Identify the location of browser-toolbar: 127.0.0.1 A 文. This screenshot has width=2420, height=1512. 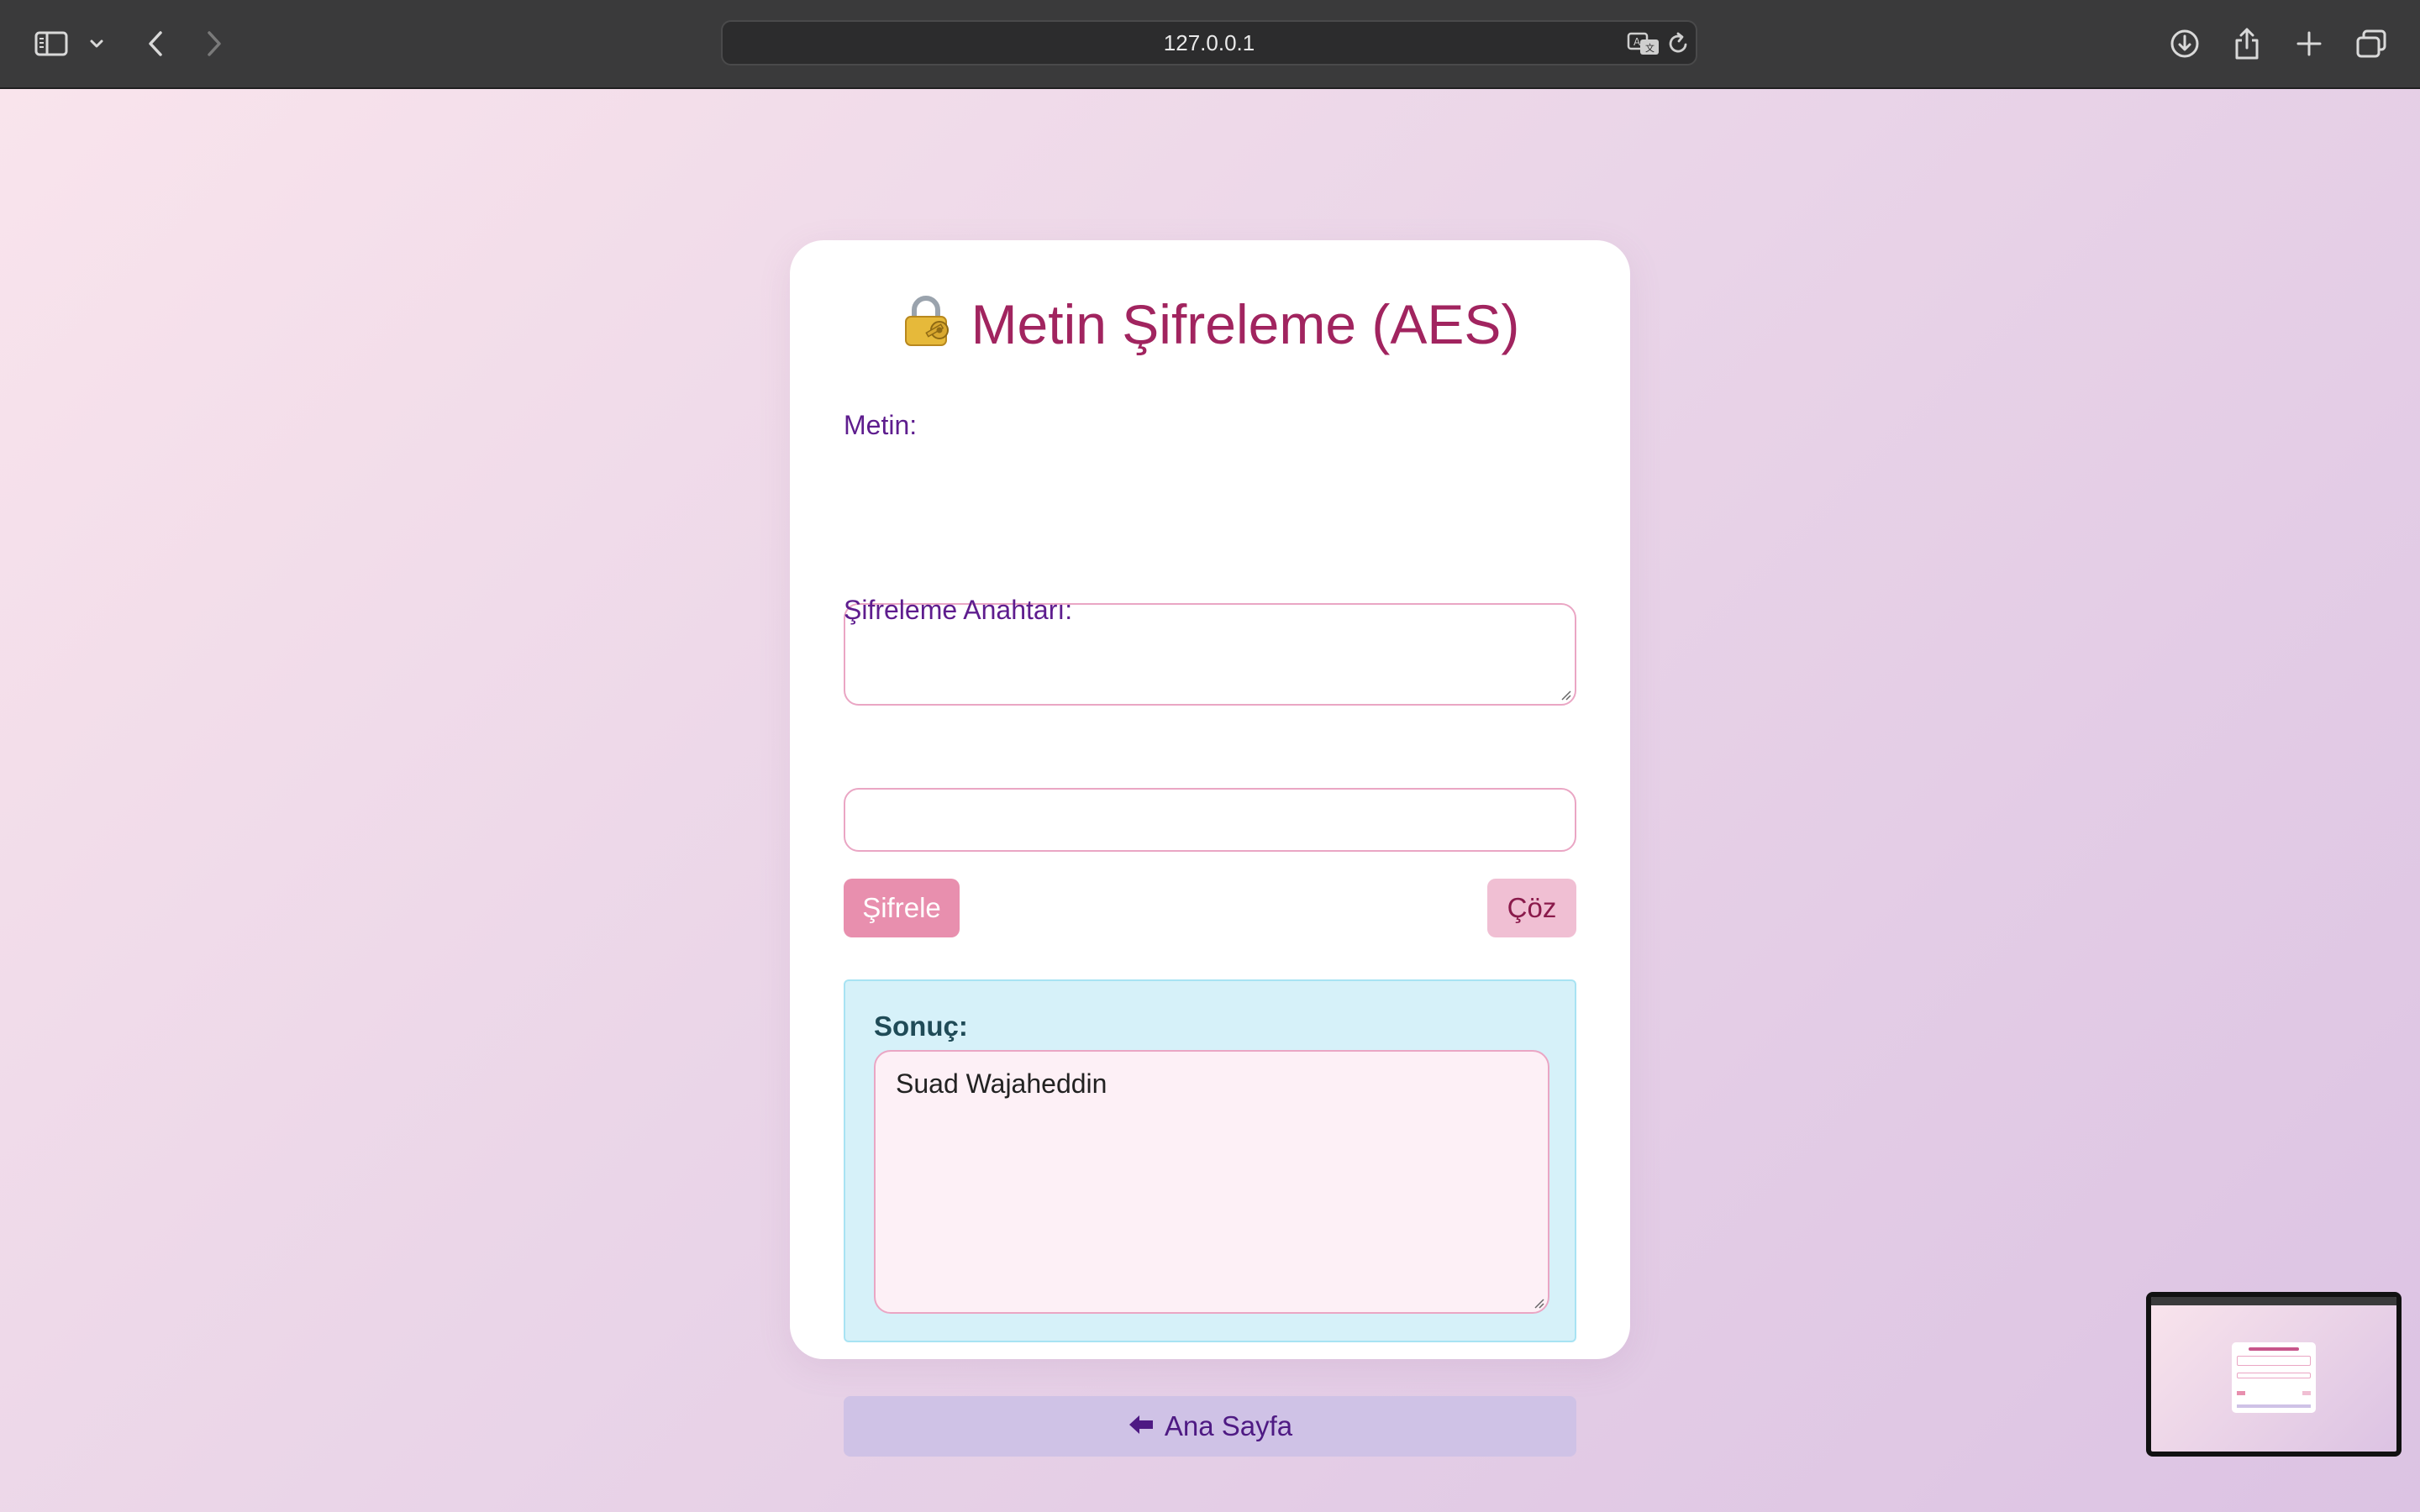
(1210, 44).